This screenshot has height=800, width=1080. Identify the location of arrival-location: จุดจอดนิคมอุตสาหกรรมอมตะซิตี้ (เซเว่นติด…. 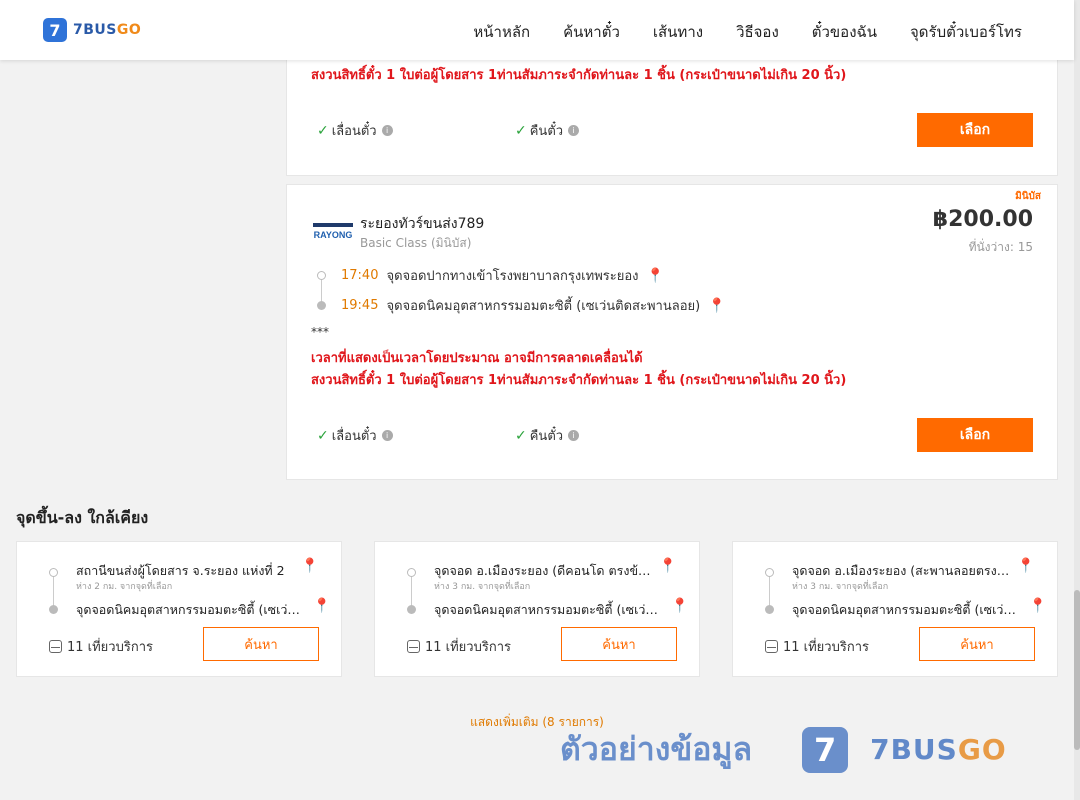
(543, 306).